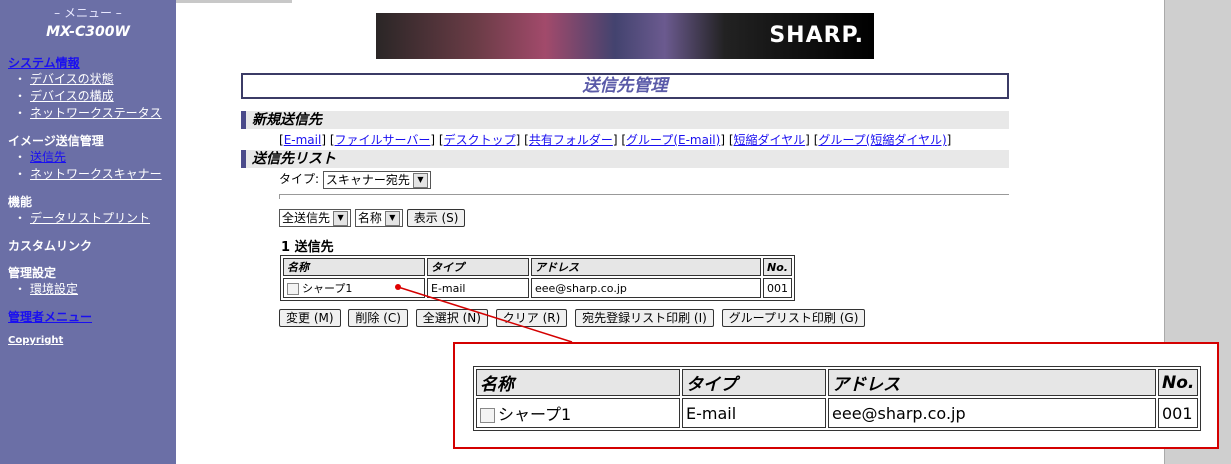 The width and height of the screenshot is (1231, 464). I want to click on zoom-table-header-row: 名称 タイプ アドレス No., so click(837, 382).